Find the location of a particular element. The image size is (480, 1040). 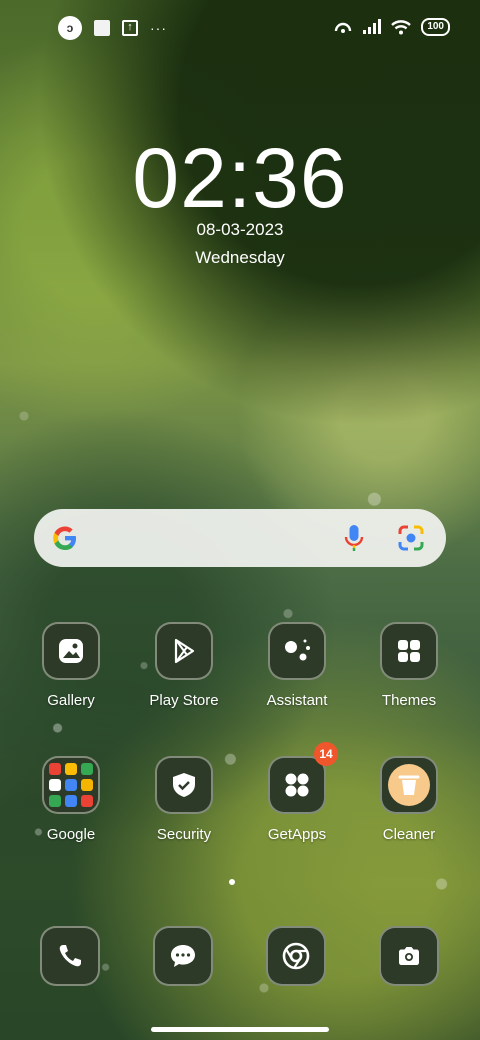

upload-icon: ↑ is located at coordinates (130, 28).